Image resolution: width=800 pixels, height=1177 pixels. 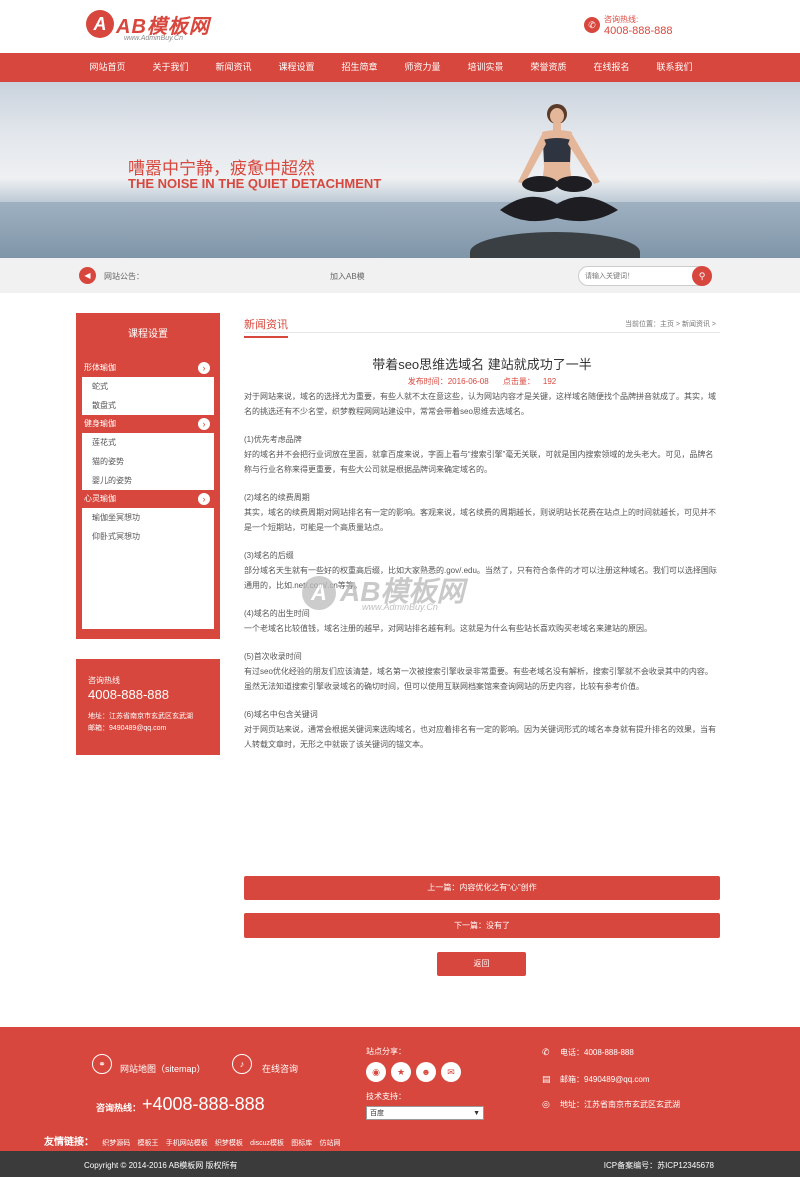 I want to click on footer-hotline-number: +4008-888-888, so click(x=203, y=1104).